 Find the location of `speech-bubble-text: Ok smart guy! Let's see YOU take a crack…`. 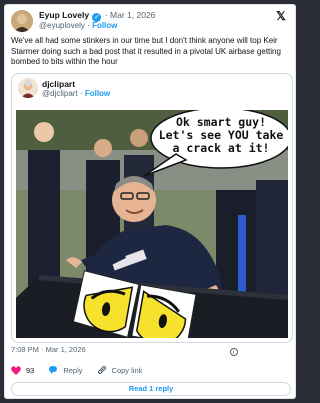

speech-bubble-text: Ok smart guy! Let's see YOU take a crack… is located at coordinates (221, 135).